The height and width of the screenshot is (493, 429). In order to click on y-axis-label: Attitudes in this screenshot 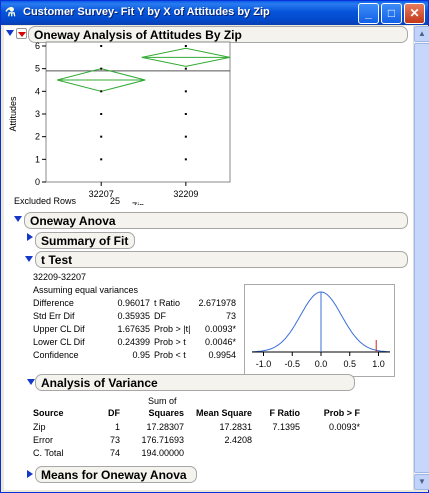, I will do `click(13, 114)`.